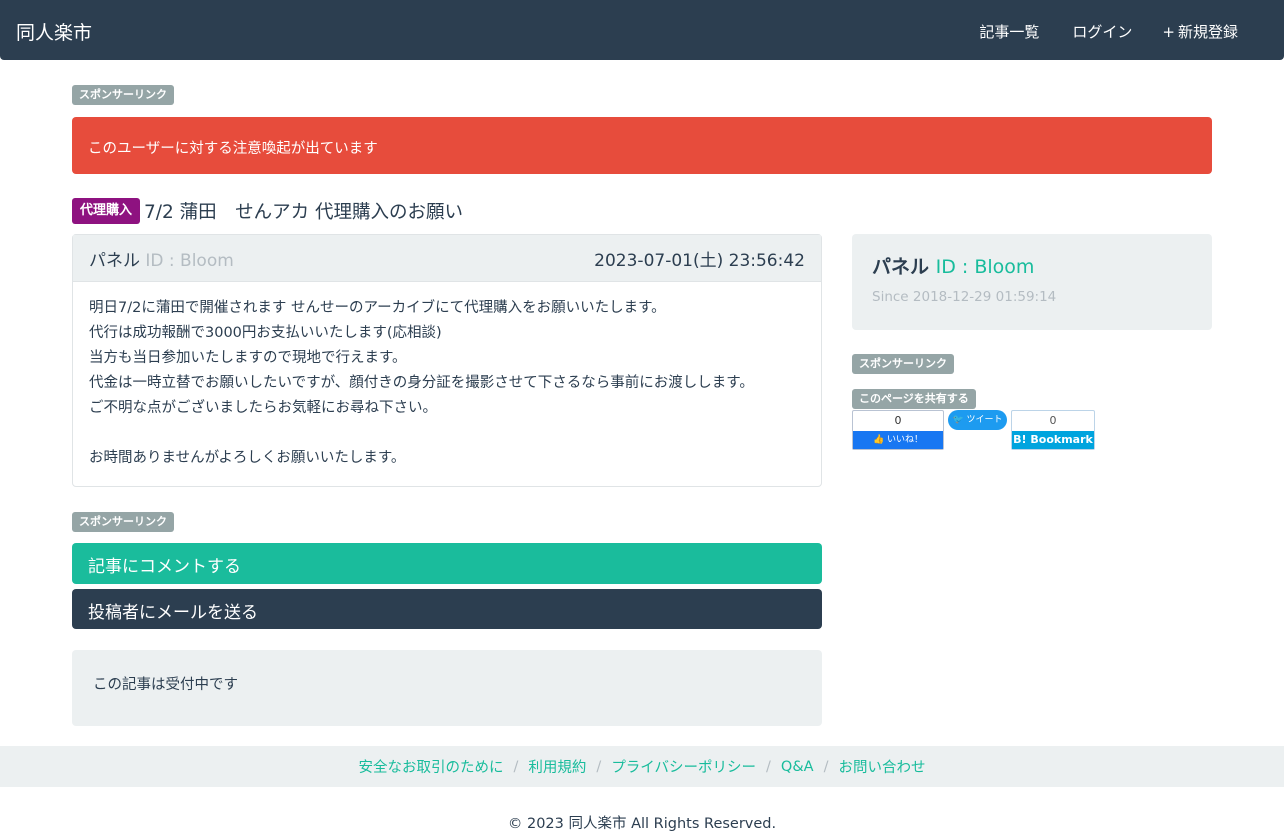 The image size is (1284, 833). I want to click on brand-logo: 同人楽市, so click(54, 31).